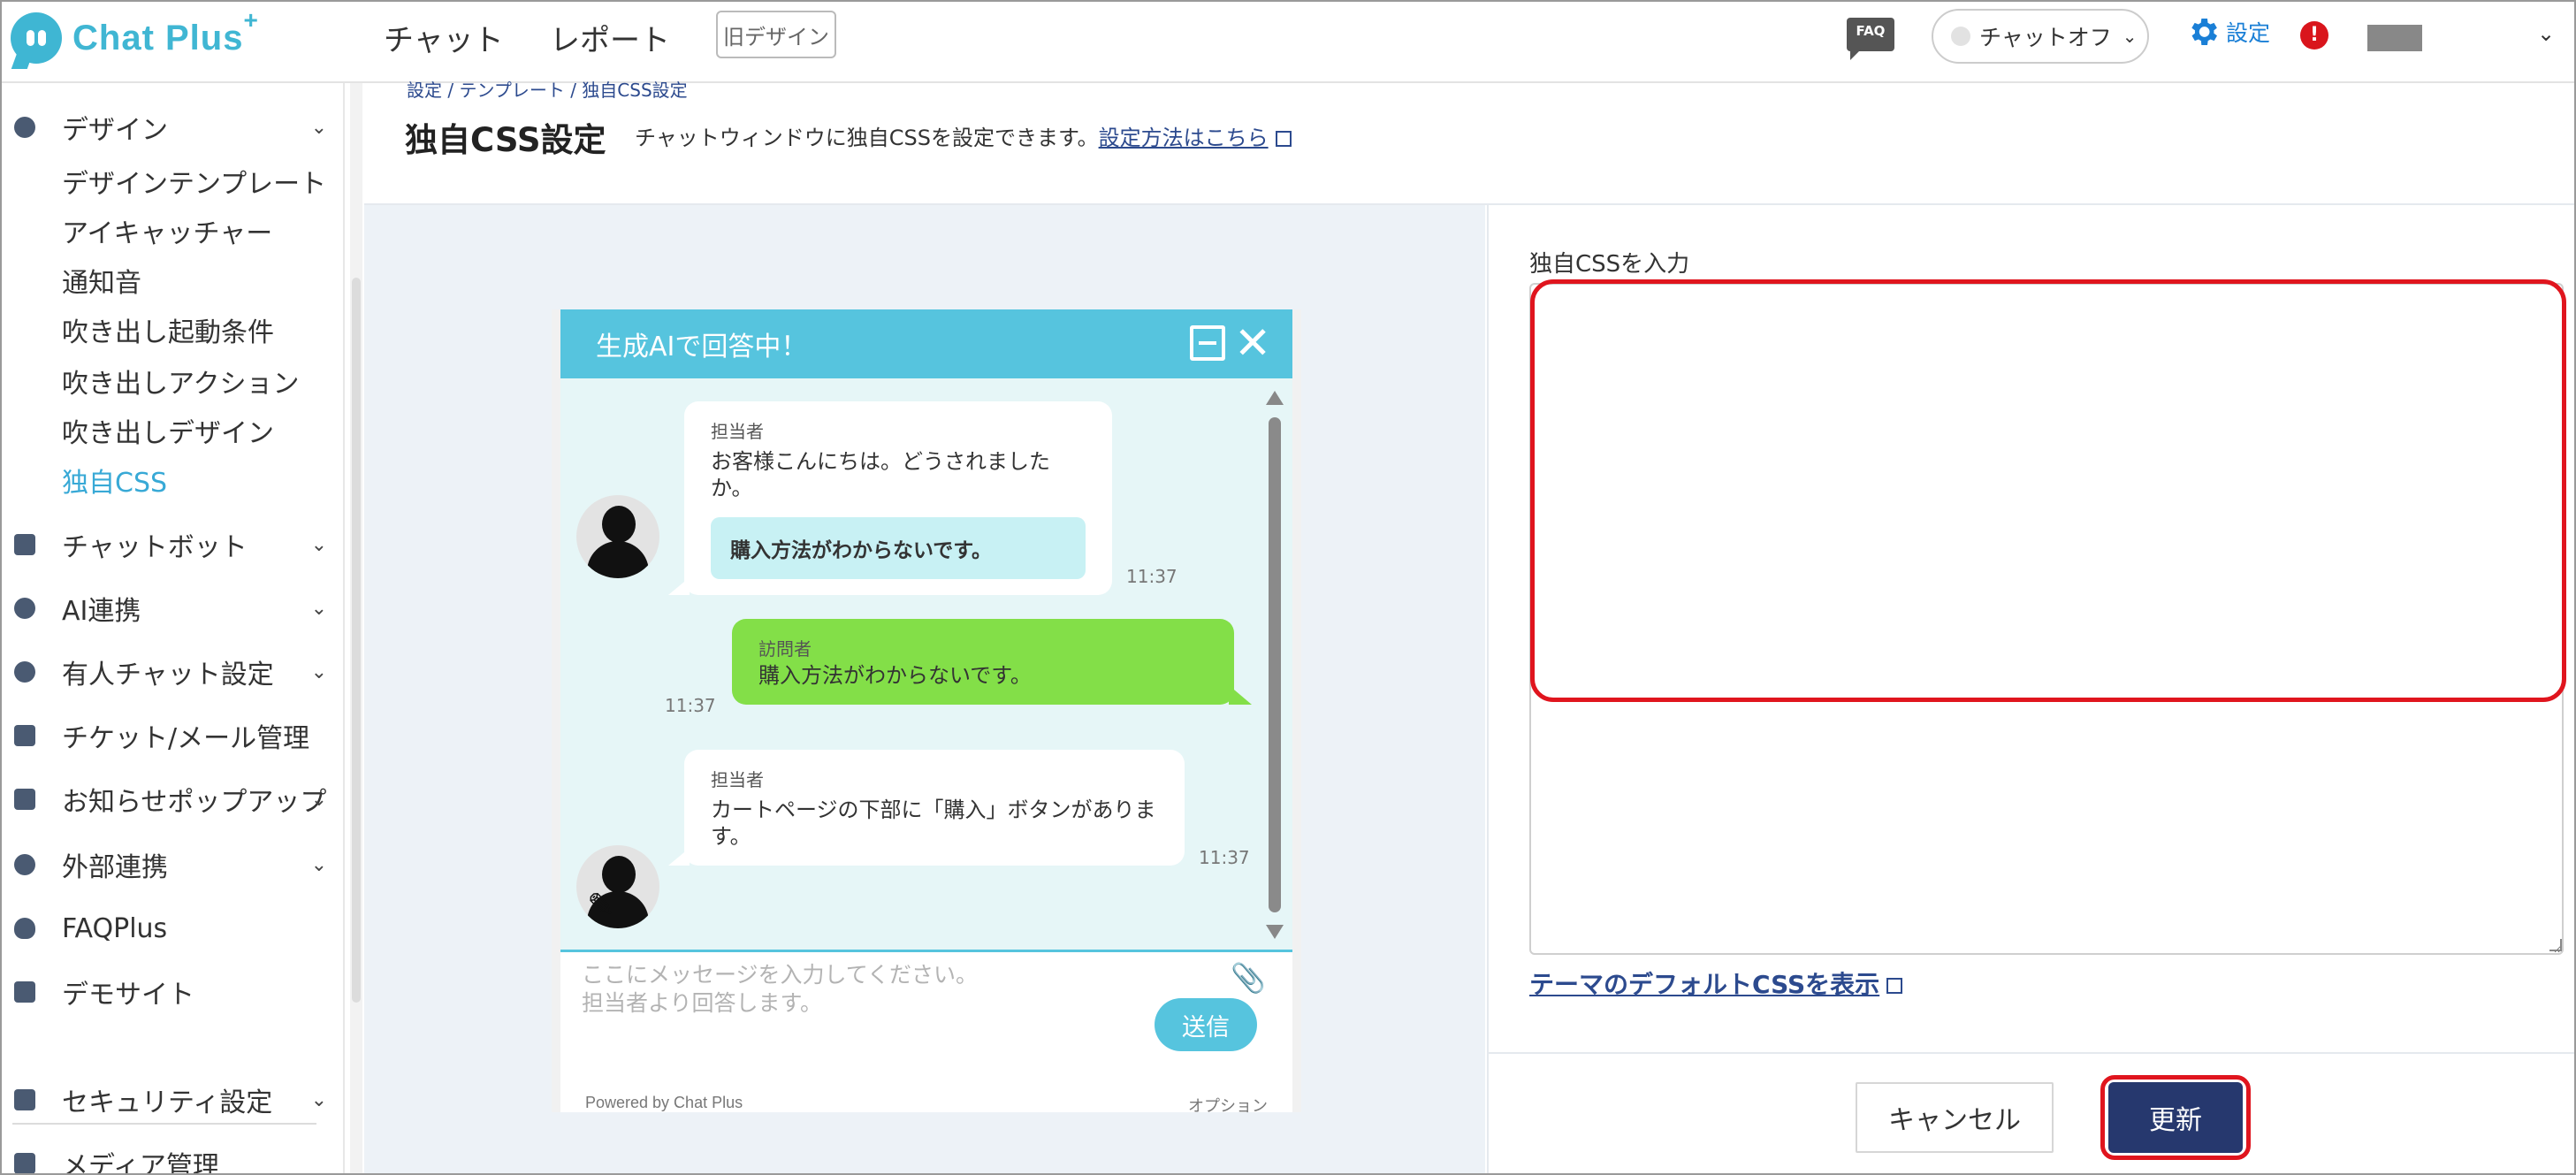 The width and height of the screenshot is (2576, 1175). What do you see at coordinates (181, 381) in the screenshot?
I see `sidebar-subitem-balloon-action: 吹き出しアクション` at bounding box center [181, 381].